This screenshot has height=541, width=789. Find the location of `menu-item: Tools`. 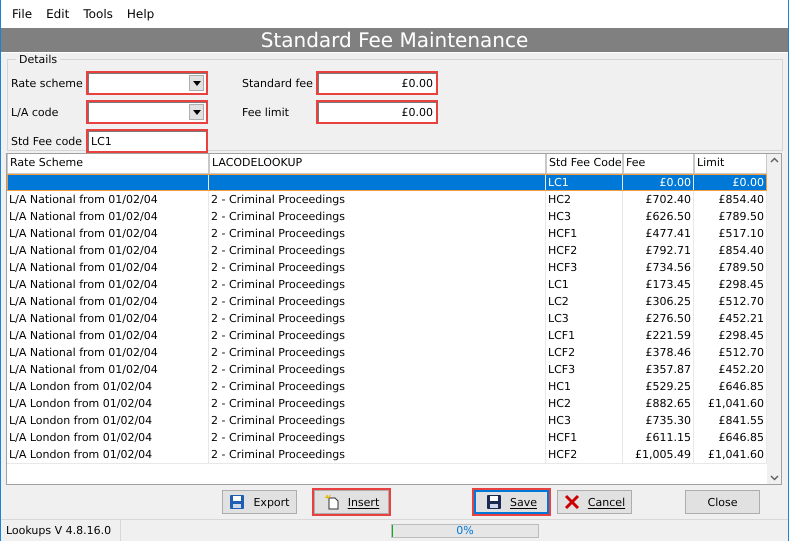

menu-item: Tools is located at coordinates (98, 13).